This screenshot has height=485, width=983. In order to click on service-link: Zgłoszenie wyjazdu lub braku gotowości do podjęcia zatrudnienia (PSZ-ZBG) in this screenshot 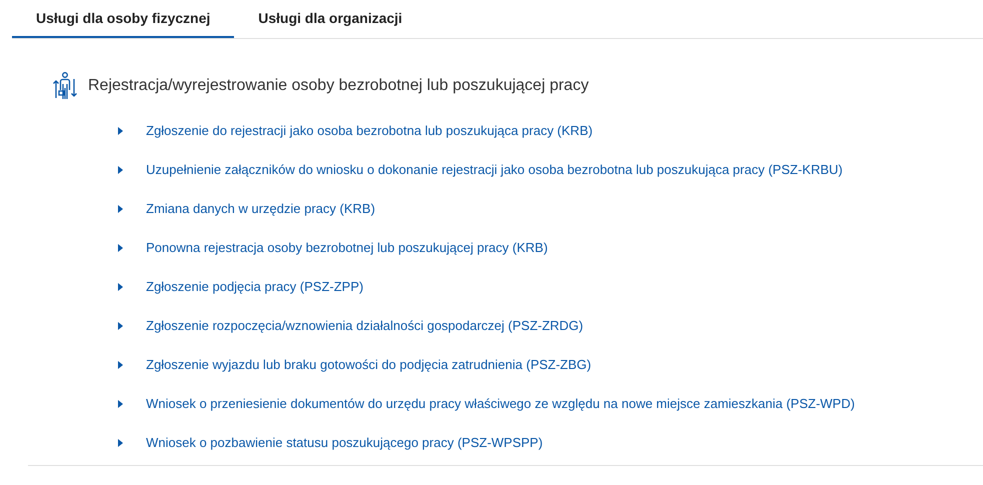, I will do `click(369, 364)`.